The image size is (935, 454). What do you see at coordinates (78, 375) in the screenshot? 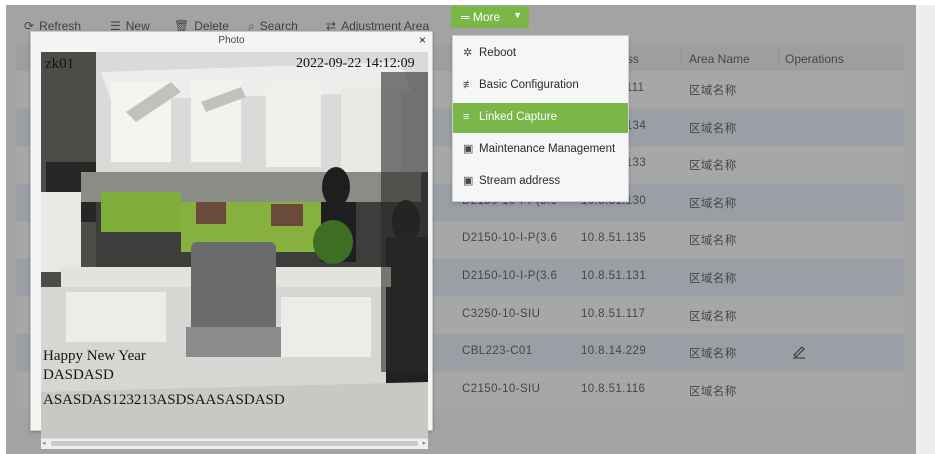
I see `overlay-text-line: DASDASD` at bounding box center [78, 375].